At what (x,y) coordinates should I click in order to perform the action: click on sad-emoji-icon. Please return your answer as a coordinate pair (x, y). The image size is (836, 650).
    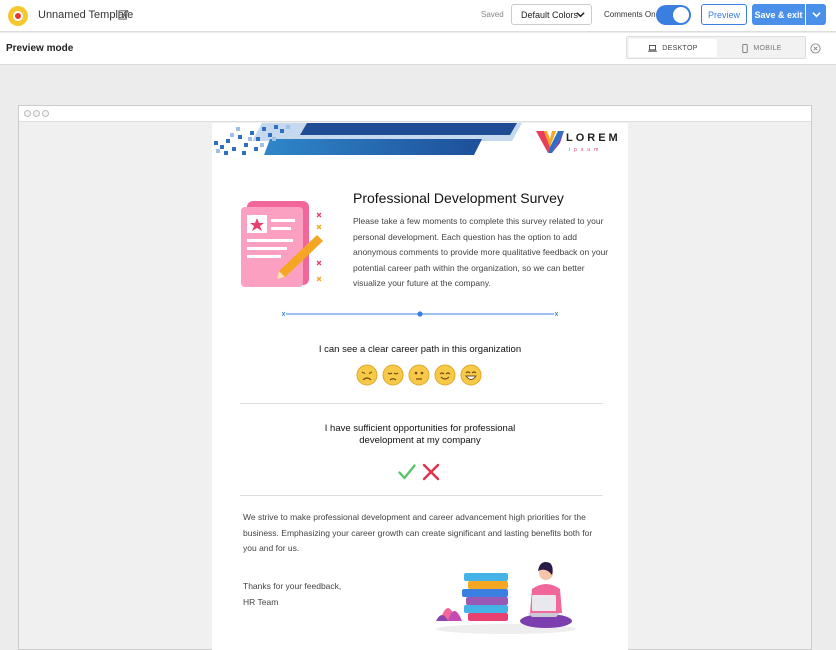
    Looking at the image, I should click on (393, 375).